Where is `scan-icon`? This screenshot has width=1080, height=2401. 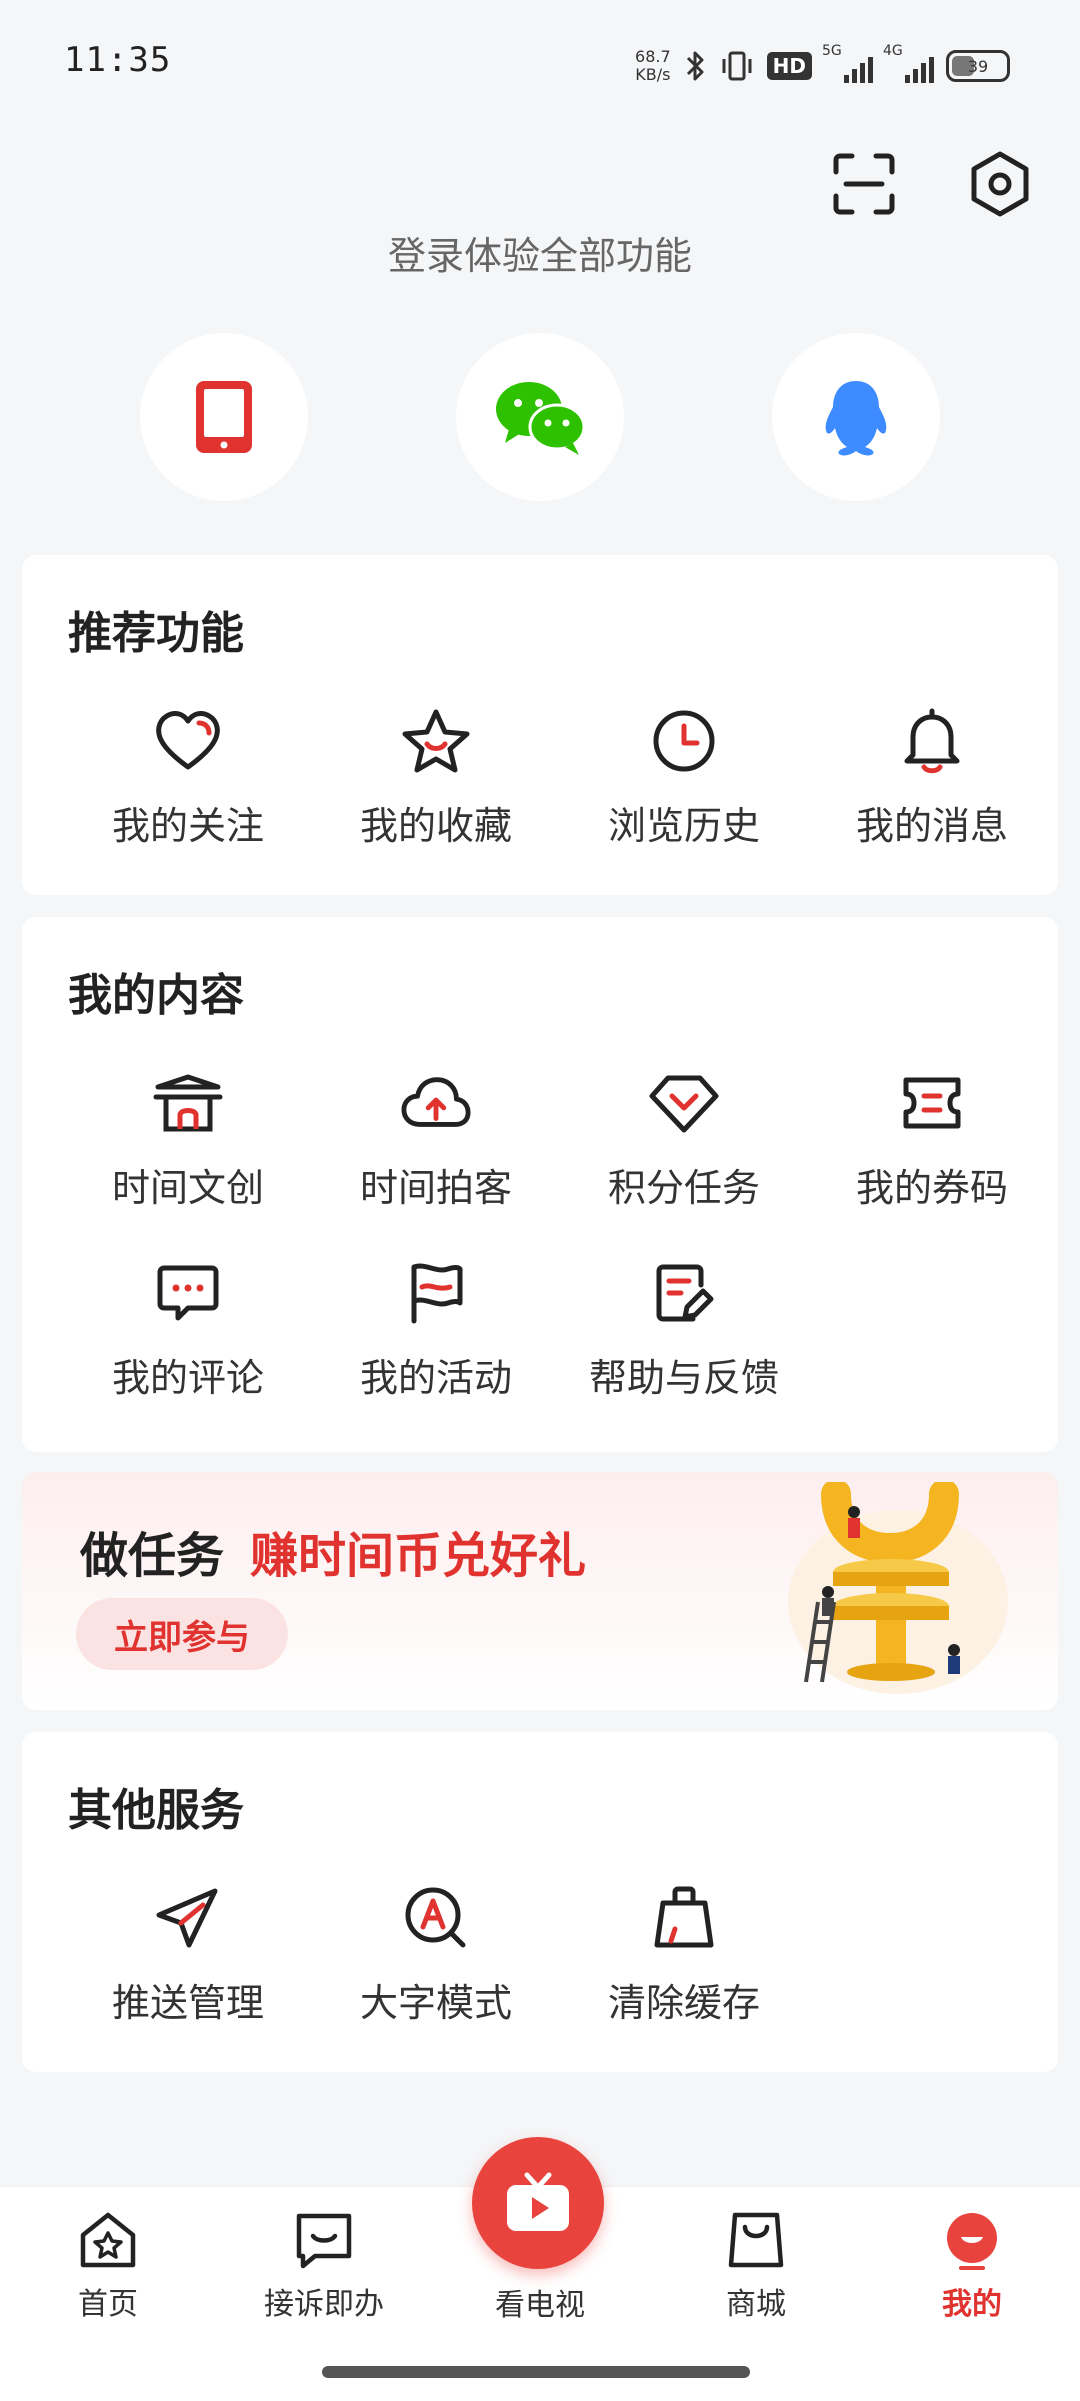
scan-icon is located at coordinates (864, 184).